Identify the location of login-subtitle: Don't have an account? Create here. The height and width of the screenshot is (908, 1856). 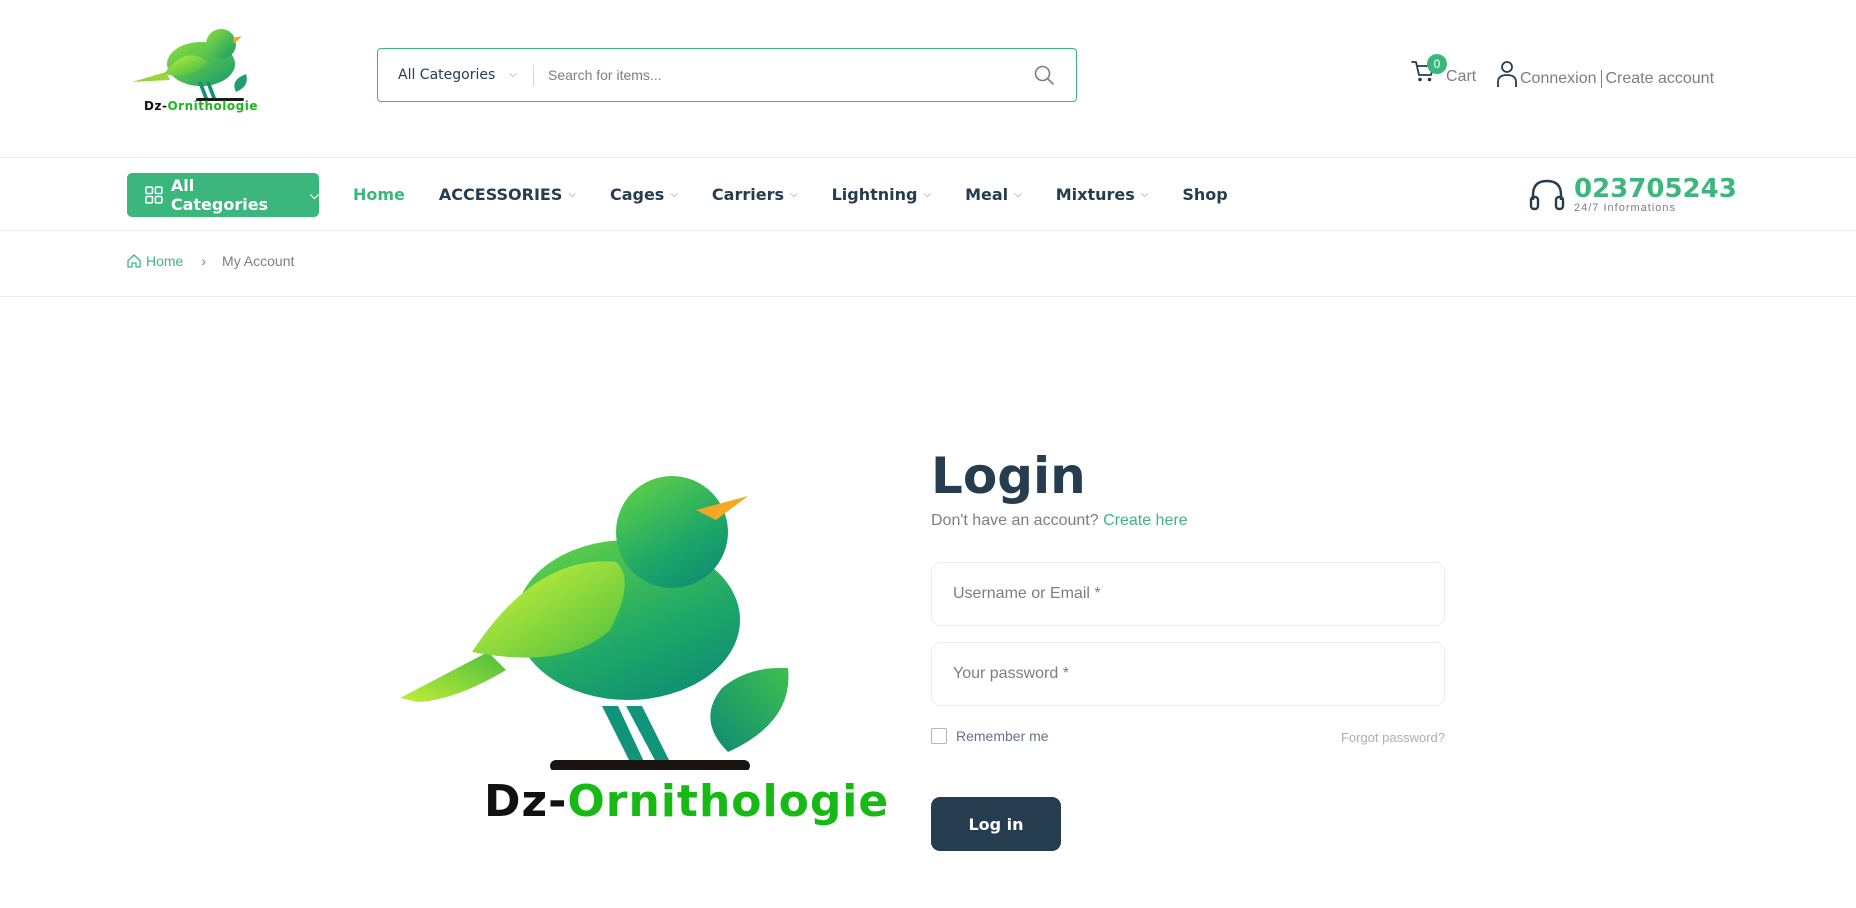
(1188, 521).